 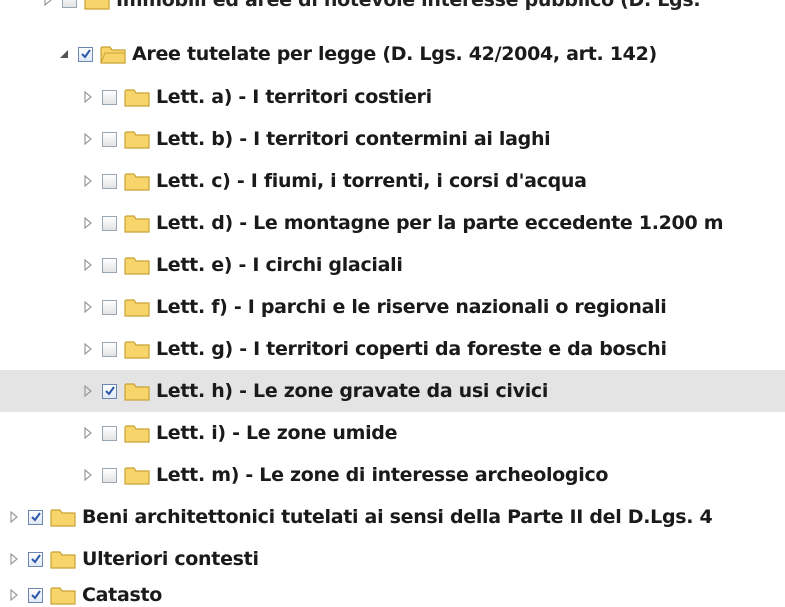 What do you see at coordinates (279, 265) in the screenshot?
I see `tree-node-label: Lett. e) - I circhi glaciali` at bounding box center [279, 265].